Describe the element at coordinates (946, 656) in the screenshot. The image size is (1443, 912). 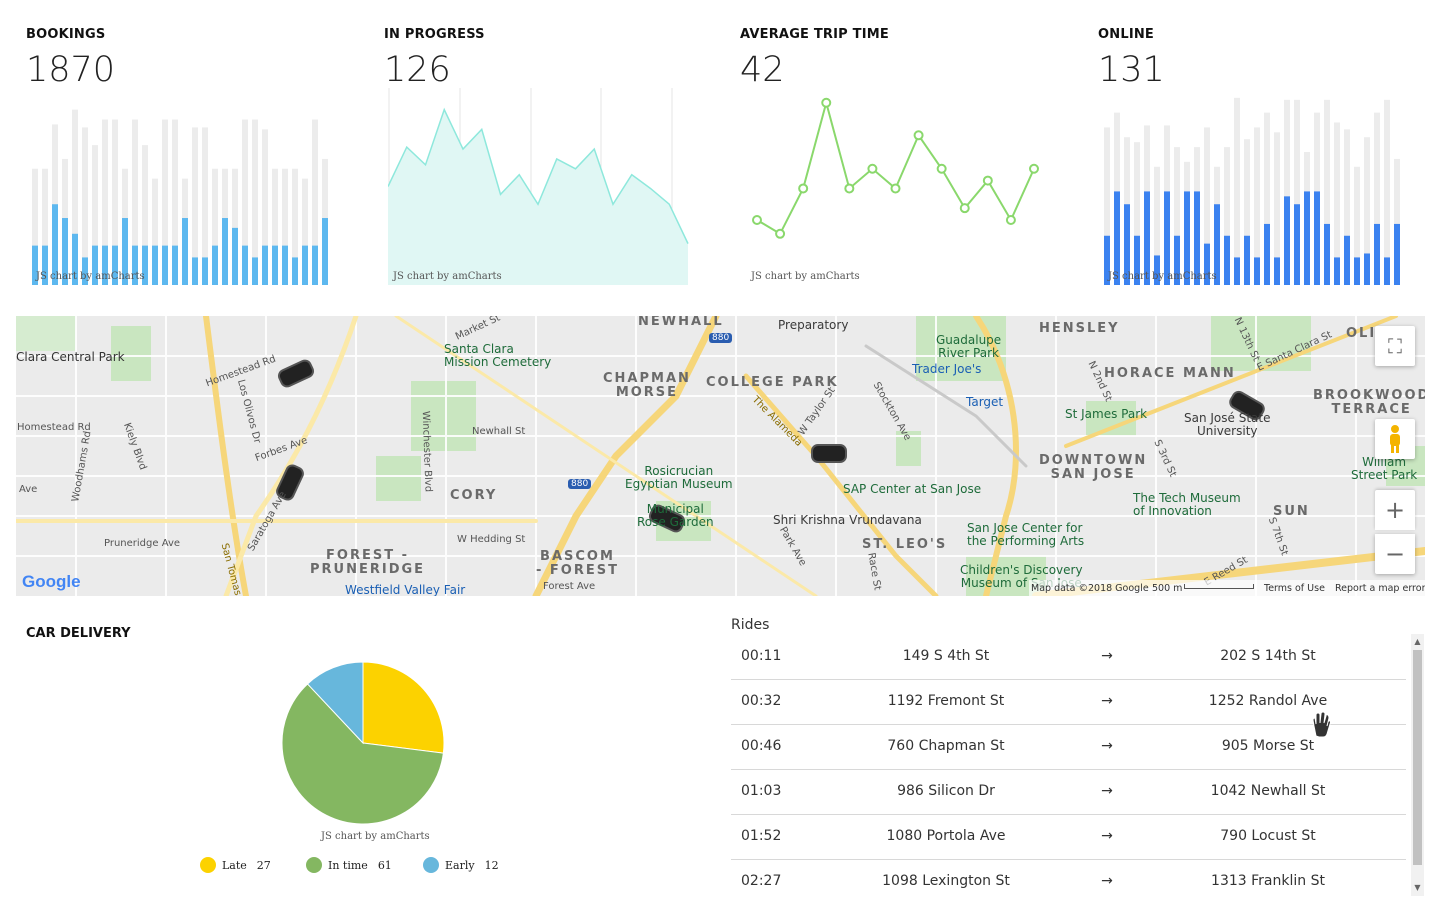
I see `ride-from: 149 S 4th St` at that location.